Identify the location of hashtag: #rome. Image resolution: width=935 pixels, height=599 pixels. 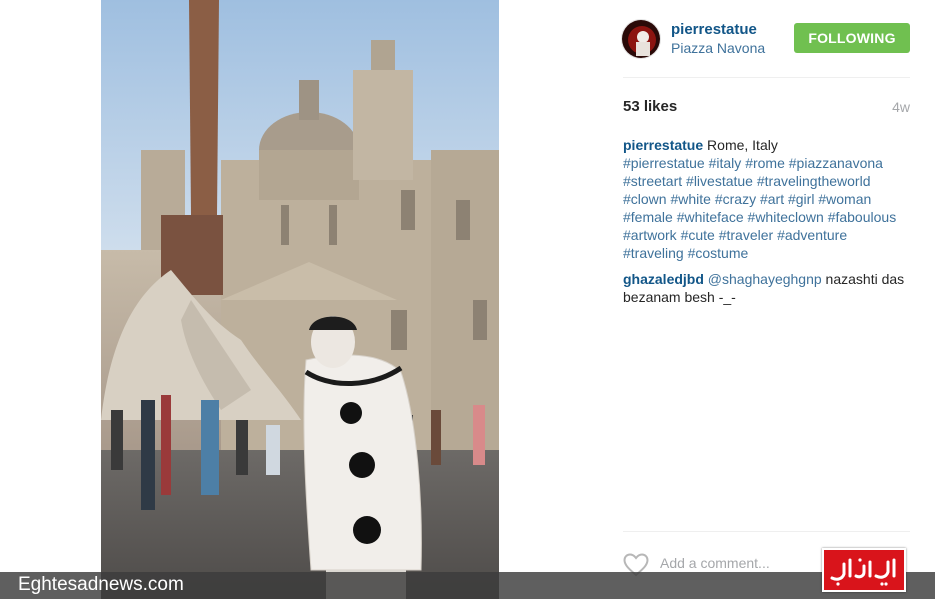
(765, 163).